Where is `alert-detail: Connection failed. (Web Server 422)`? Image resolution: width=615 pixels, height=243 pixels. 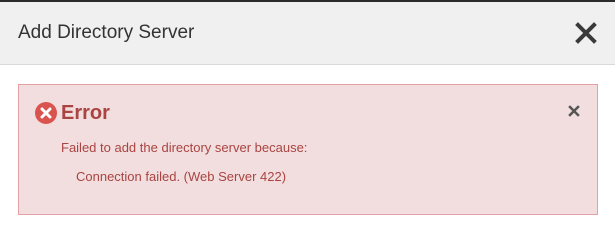
alert-detail: Connection failed. (Web Server 422) is located at coordinates (181, 176).